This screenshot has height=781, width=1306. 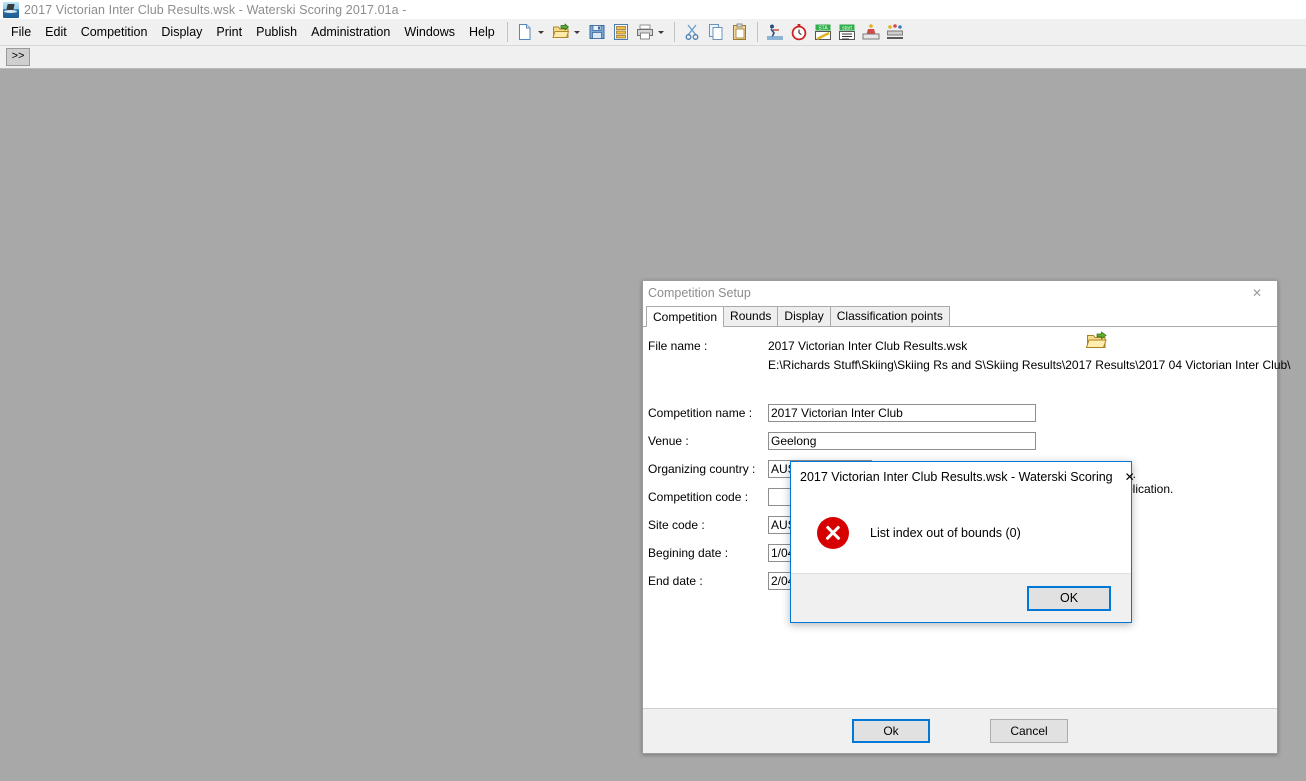 I want to click on menu-item-print: Print, so click(x=229, y=32).